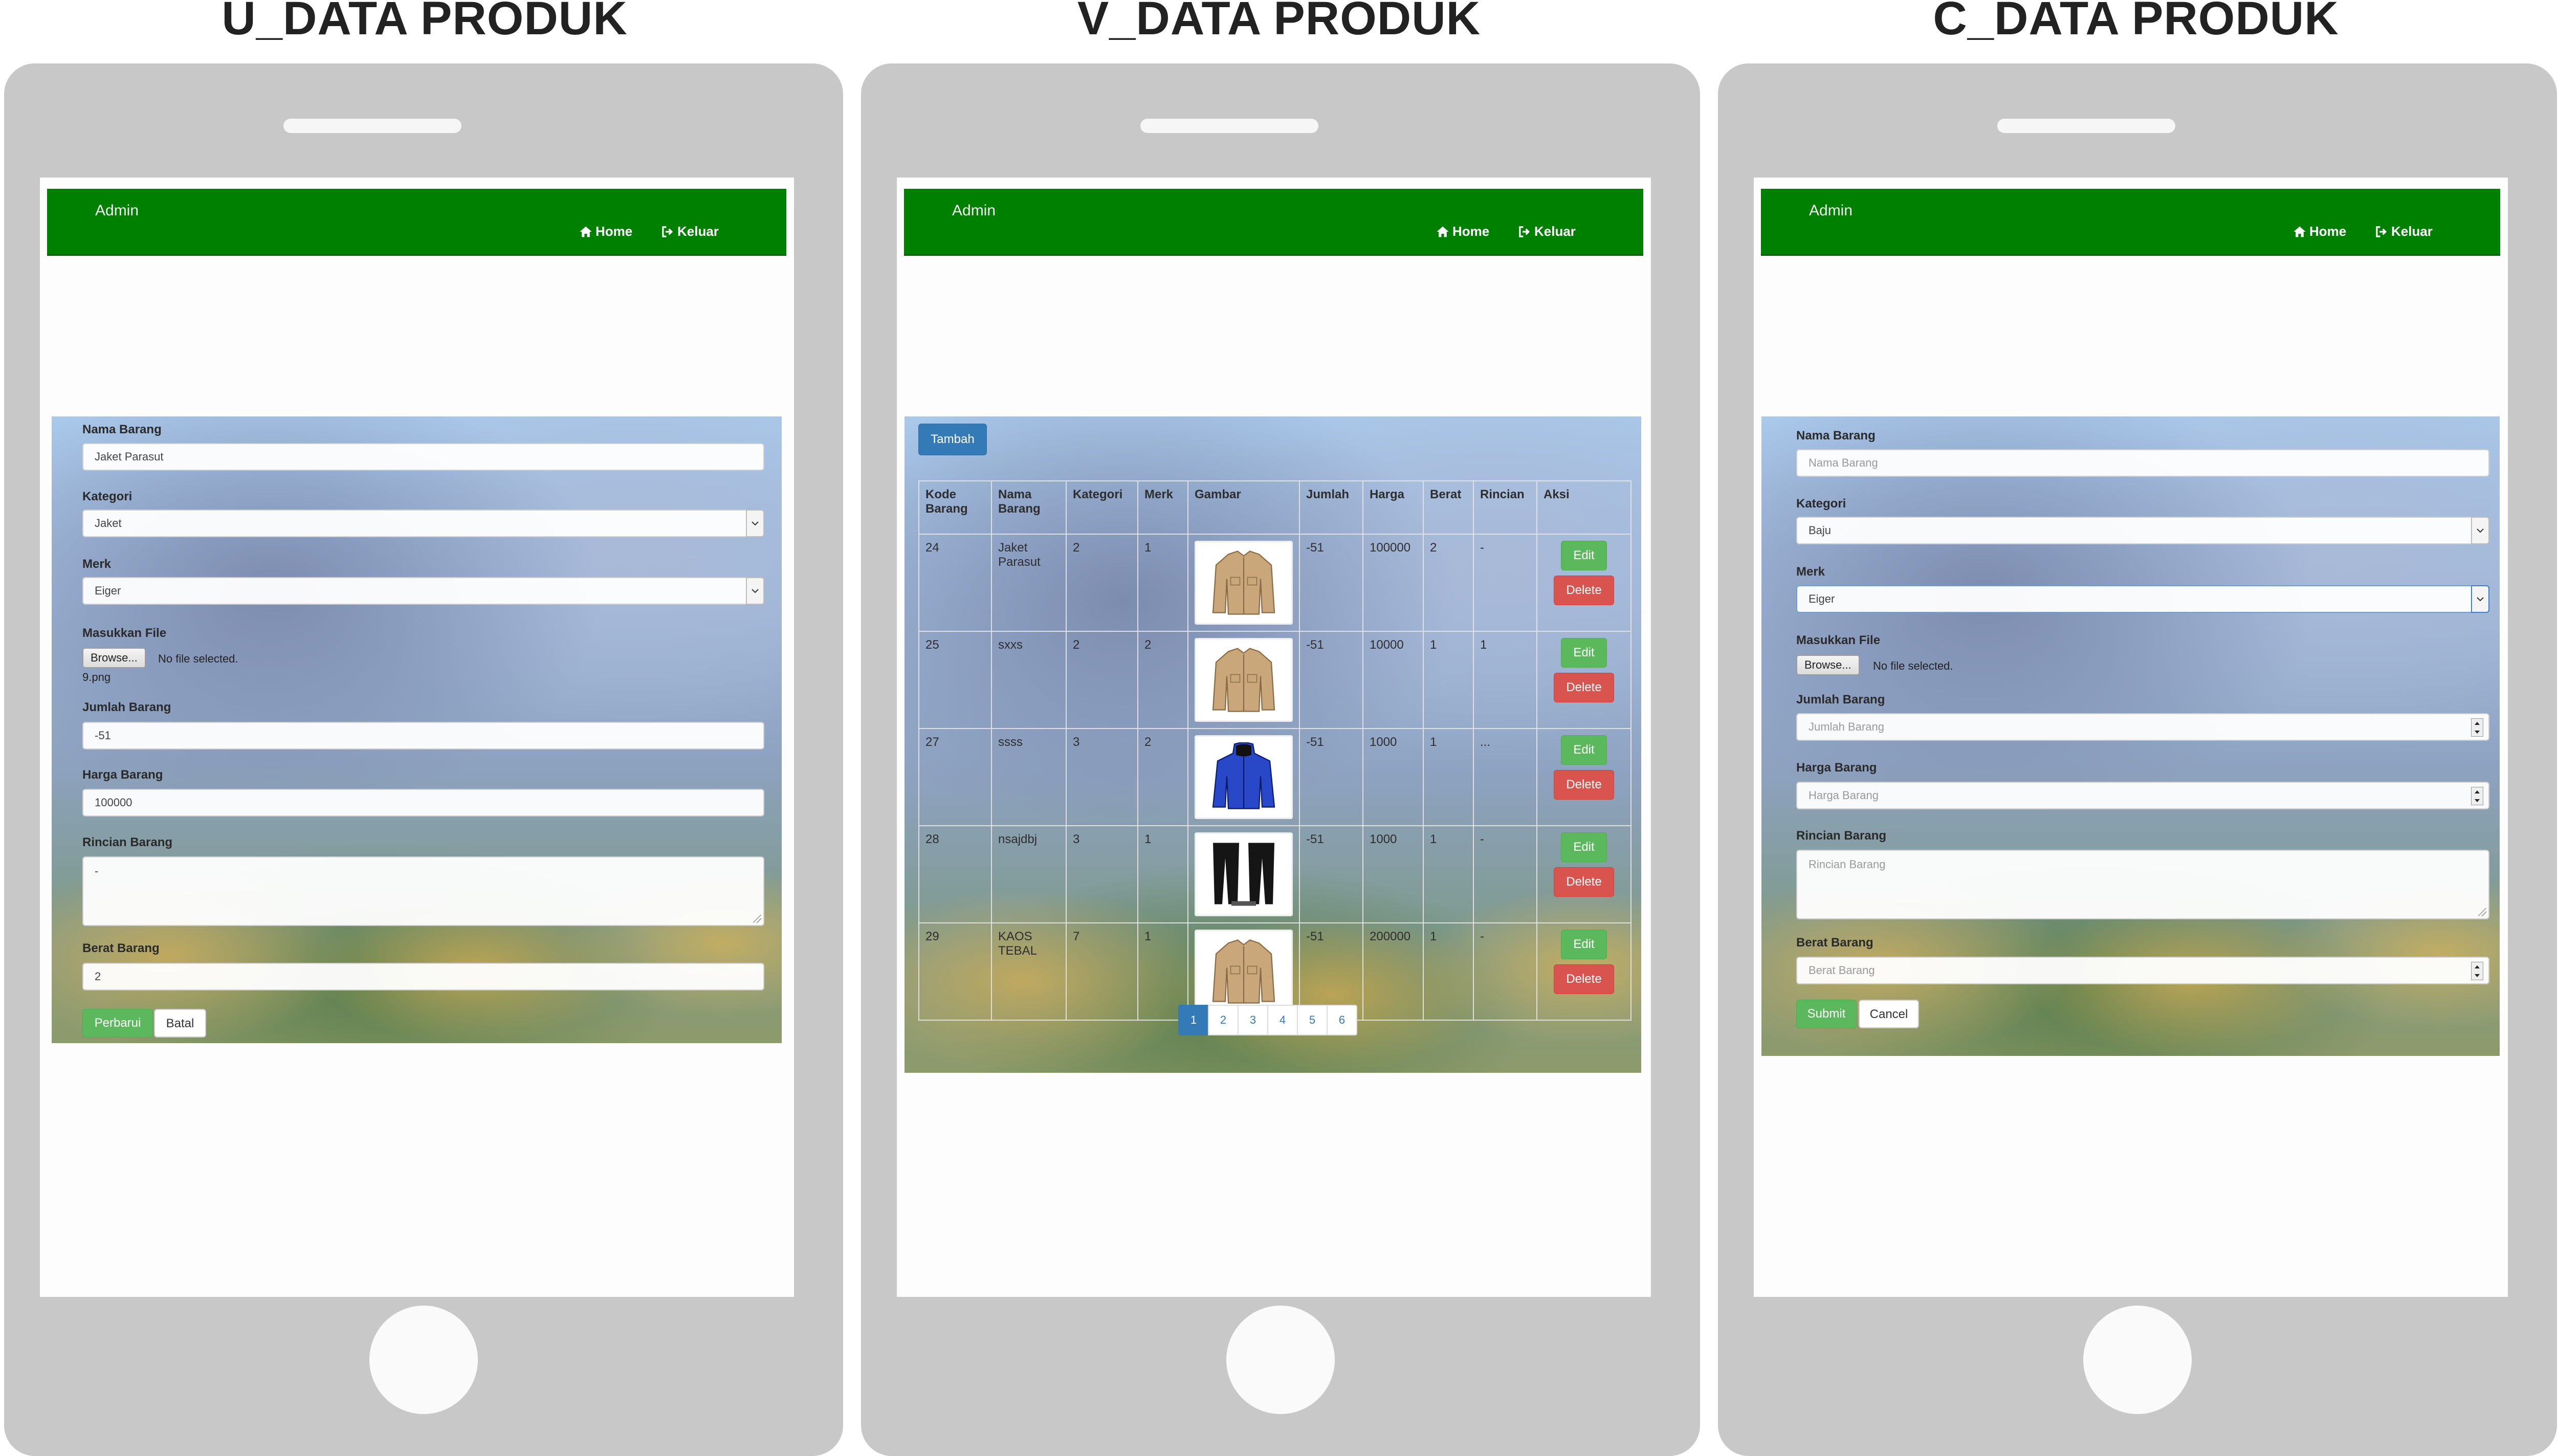 The image size is (2558, 1456). What do you see at coordinates (1525, 231) in the screenshot?
I see `logout-icon` at bounding box center [1525, 231].